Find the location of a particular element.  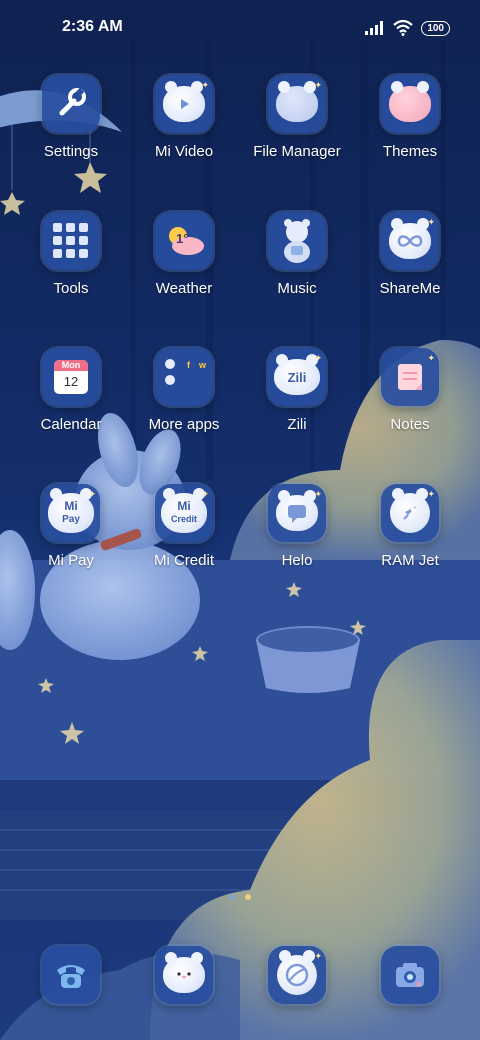

app-shareme: ✦ ShareMe is located at coordinates (410, 255).